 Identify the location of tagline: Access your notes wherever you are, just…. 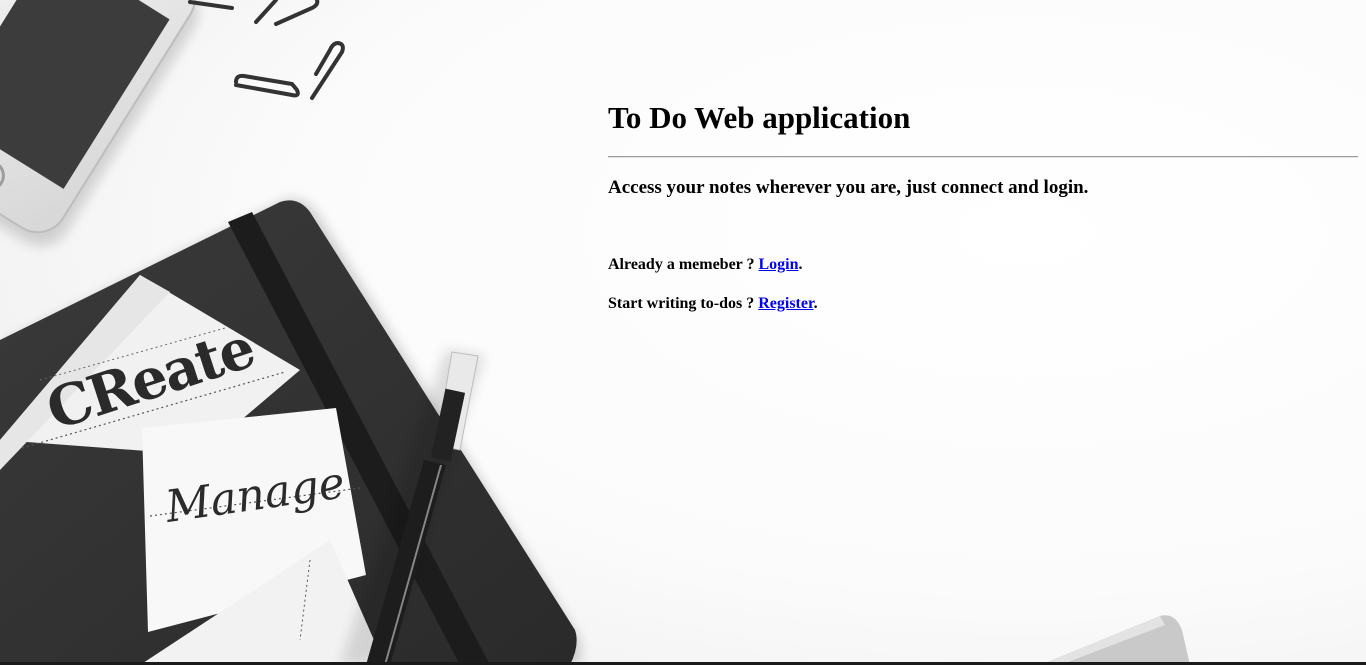
(848, 187).